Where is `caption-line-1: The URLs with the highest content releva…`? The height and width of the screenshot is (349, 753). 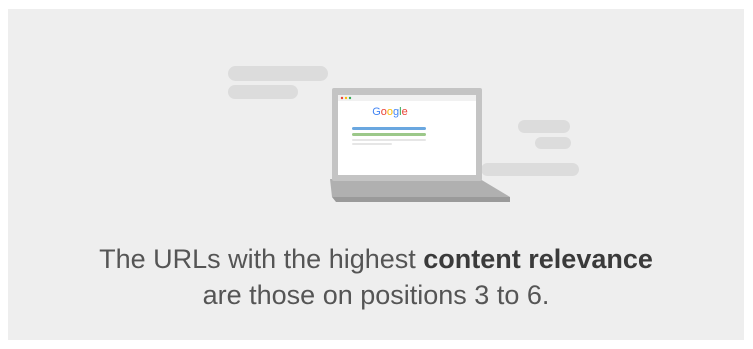
caption-line-1: The URLs with the highest content releva… is located at coordinates (376, 259).